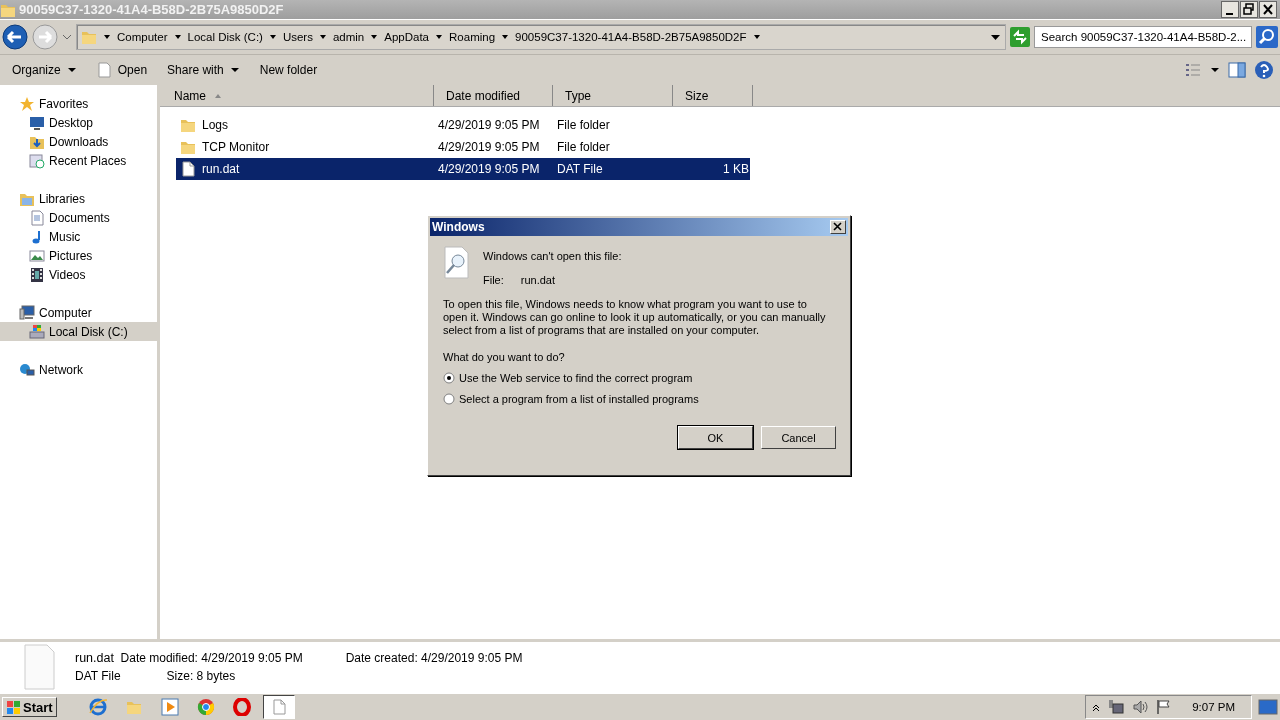 This screenshot has width=1280, height=720. I want to click on detail-text: Date modified: 4/29/2019 9:05 PM, so click(211, 658).